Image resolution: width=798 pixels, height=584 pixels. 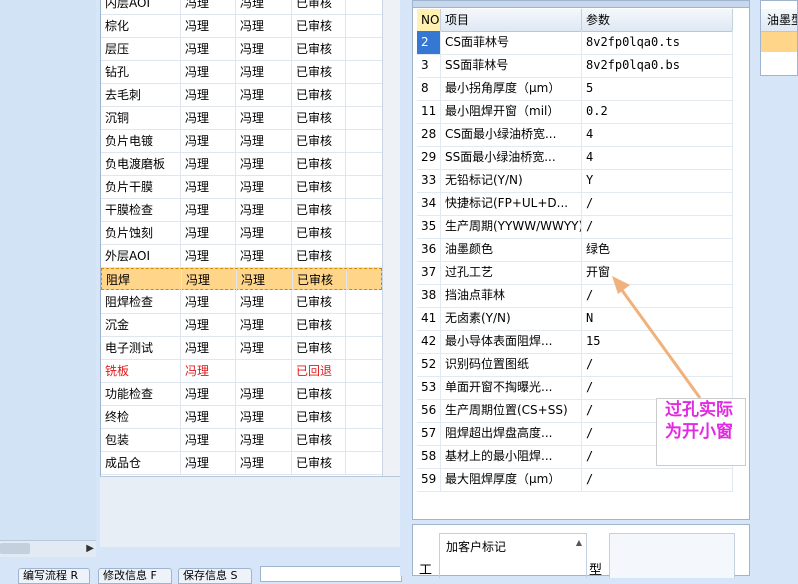 I want to click on customer-mark-box: 加客户标记 ▲, so click(x=513, y=555).